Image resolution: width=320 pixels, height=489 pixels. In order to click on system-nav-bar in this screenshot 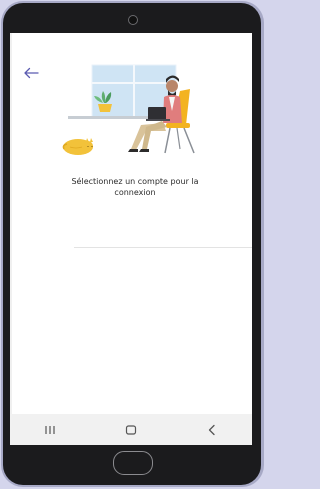, I will do `click(131, 429)`.